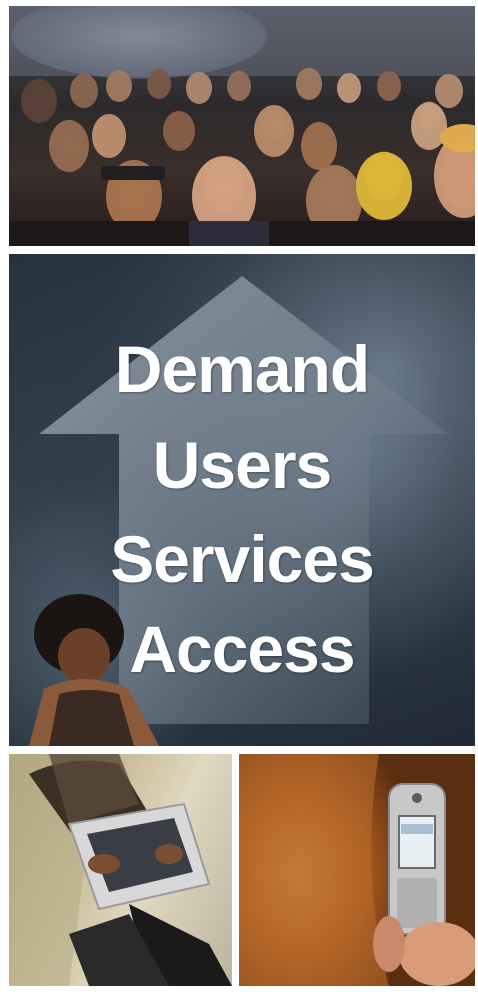 Image resolution: width=478 pixels, height=992 pixels. I want to click on hero-word-services: Services, so click(242, 559).